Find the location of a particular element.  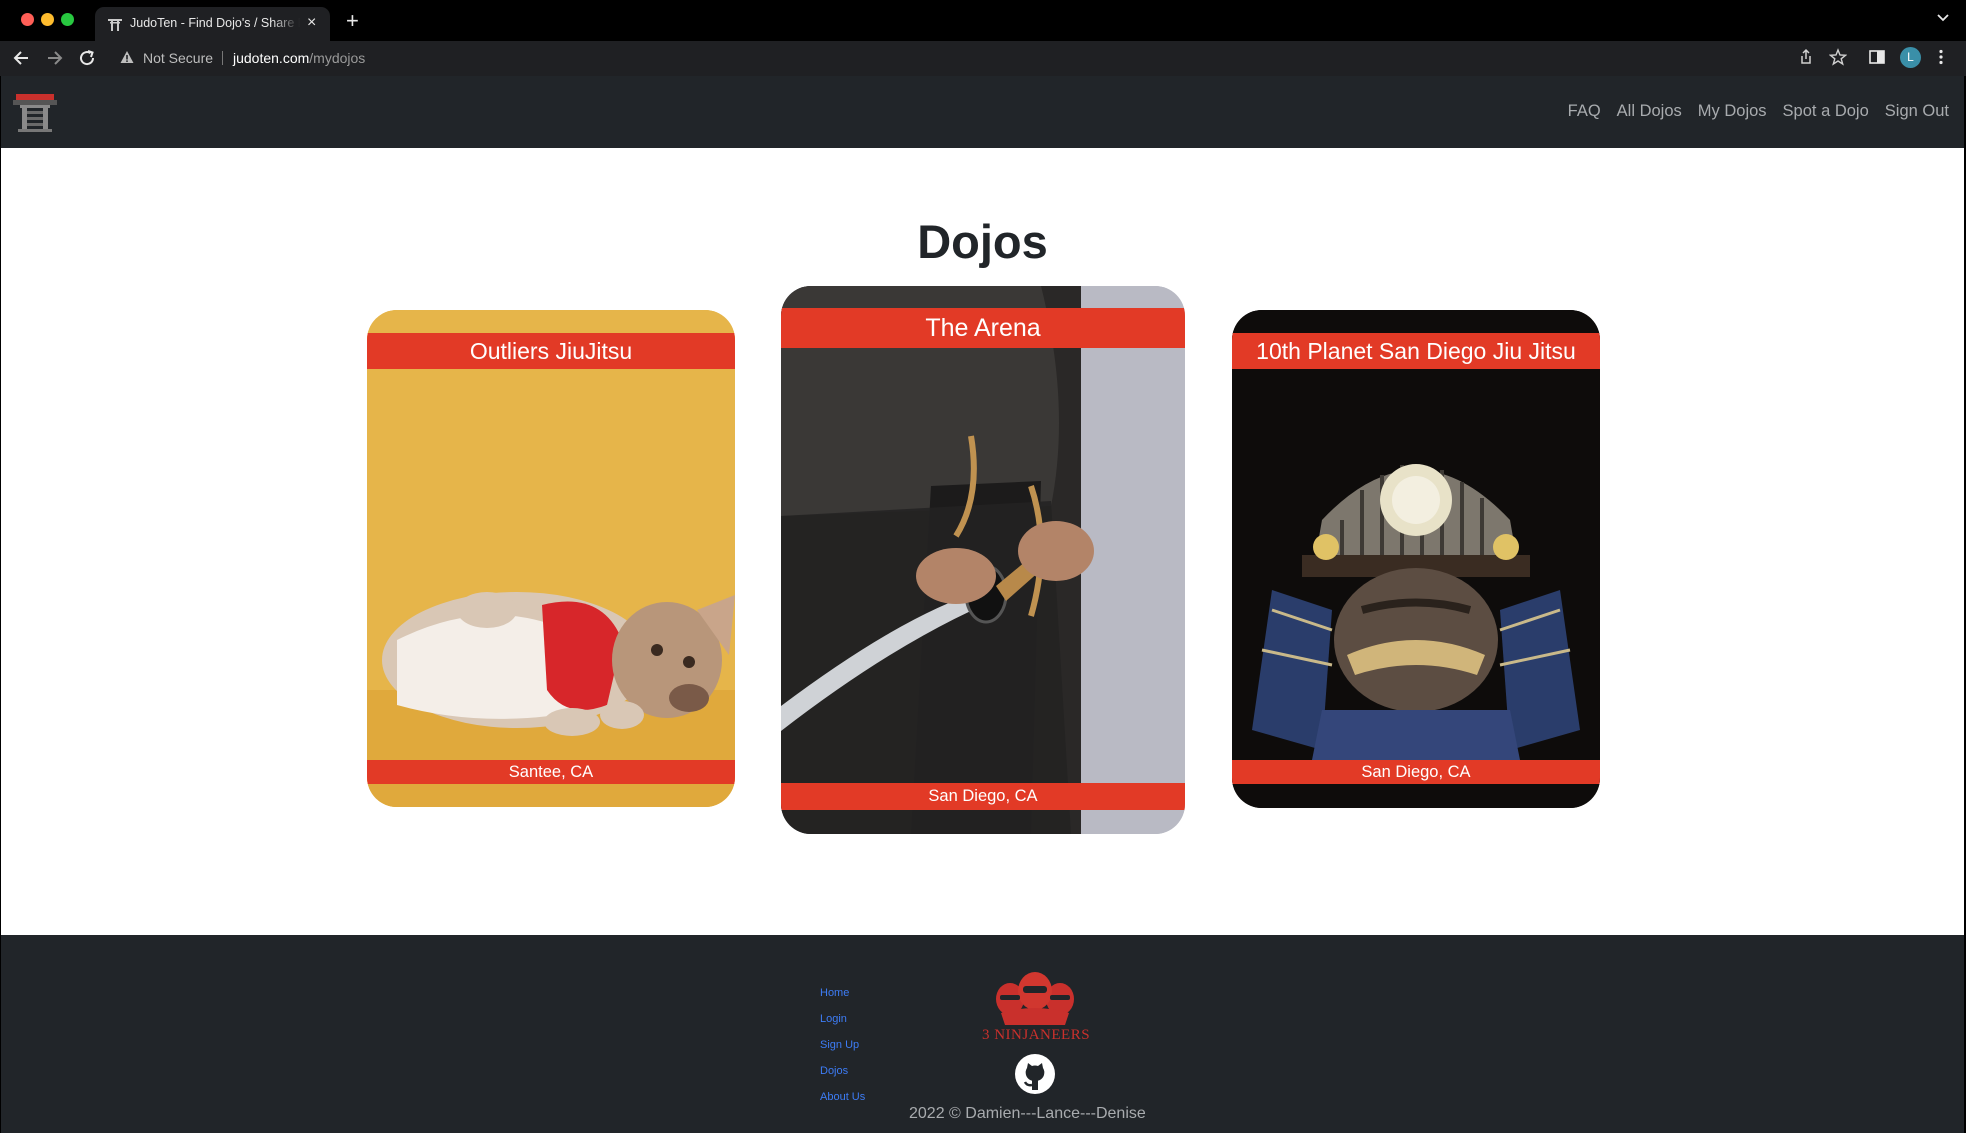

zoom-window-button is located at coordinates (67, 19).